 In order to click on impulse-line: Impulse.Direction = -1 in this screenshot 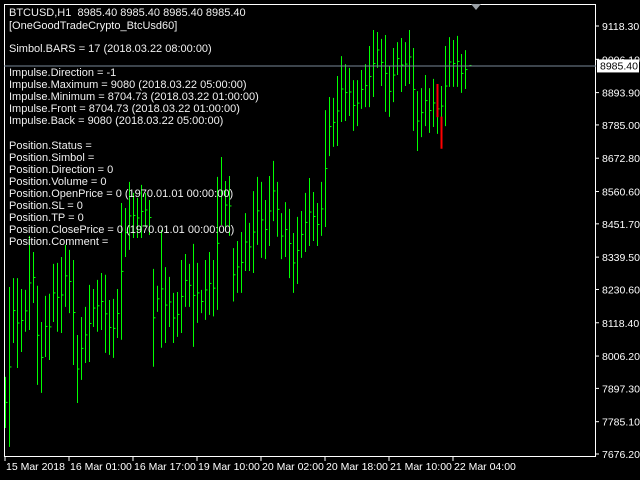, I will do `click(63, 73)`.